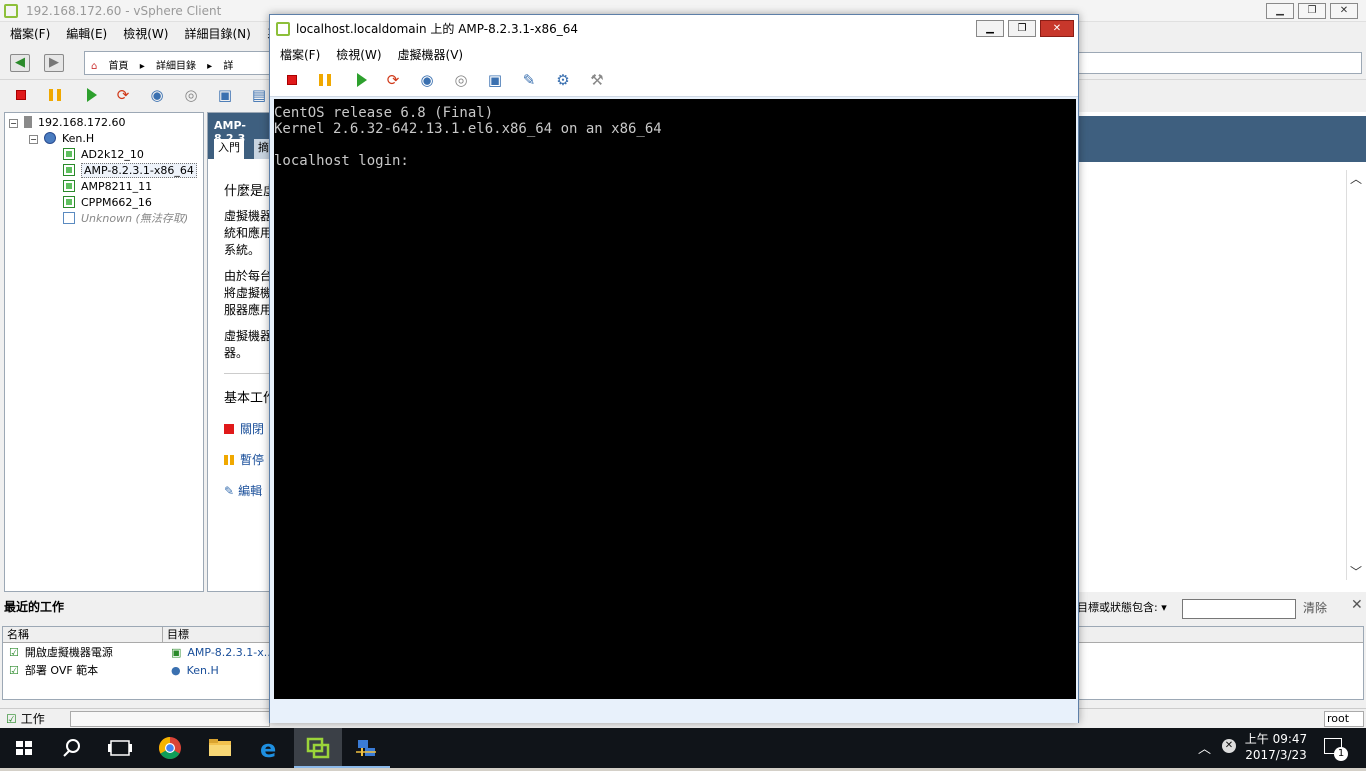  What do you see at coordinates (563, 80) in the screenshot?
I see `cd-dvd-icon: ⚙` at bounding box center [563, 80].